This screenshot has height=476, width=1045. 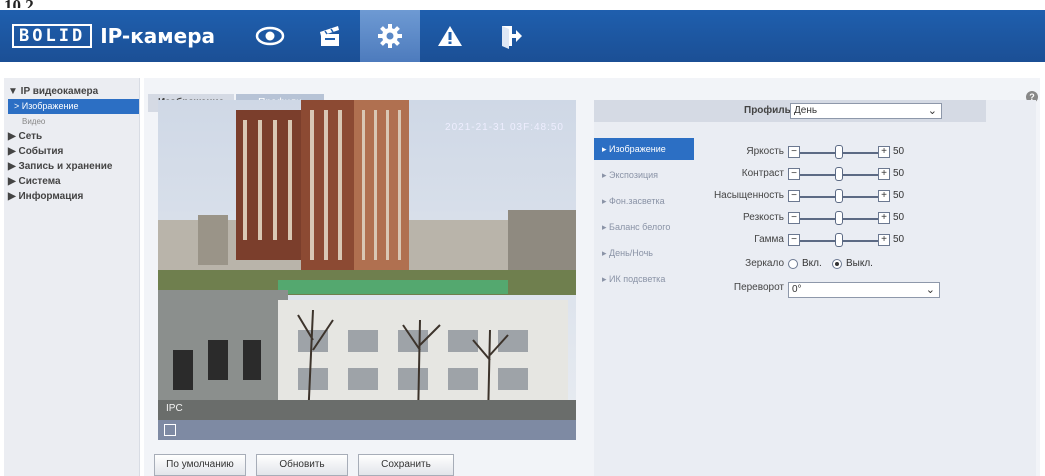 I want to click on save-button: Сохранить, so click(x=406, y=465).